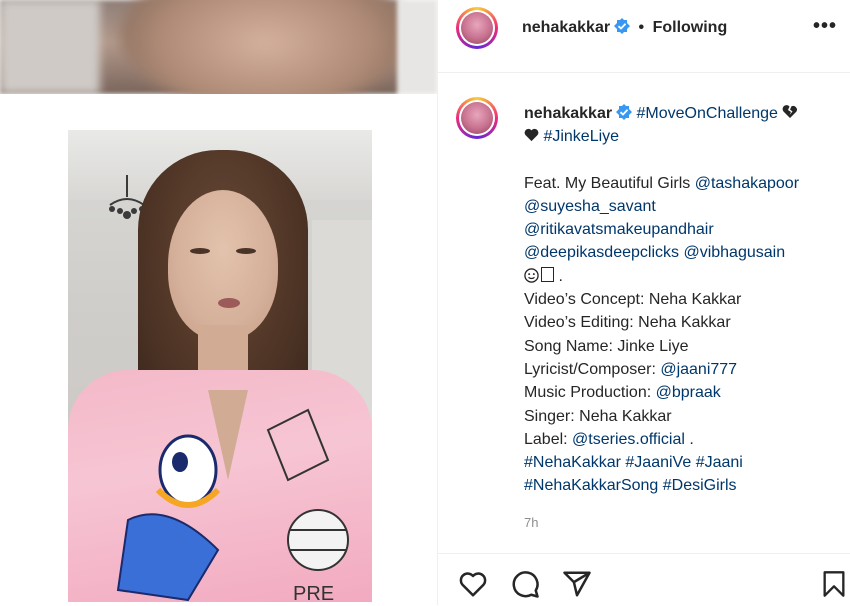 The width and height of the screenshot is (850, 606). Describe the element at coordinates (698, 369) in the screenshot. I see `mention-jaani777: @jaani777` at that location.